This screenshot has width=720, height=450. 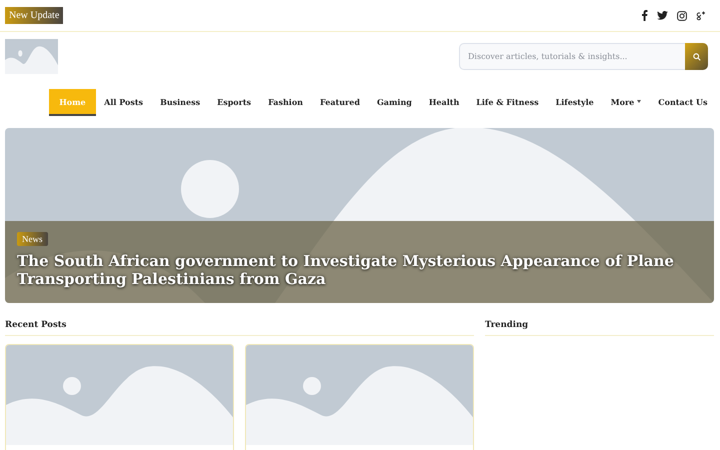 What do you see at coordinates (639, 101) in the screenshot?
I see `caret-icon` at bounding box center [639, 101].